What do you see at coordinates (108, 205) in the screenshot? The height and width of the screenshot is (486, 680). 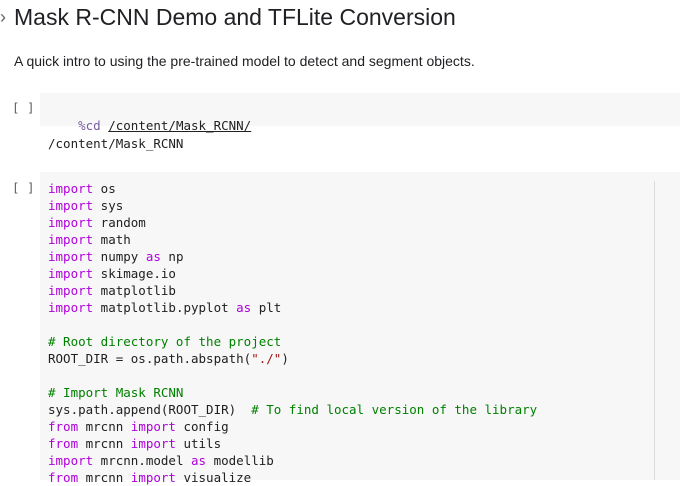 I see `code-token: sys` at bounding box center [108, 205].